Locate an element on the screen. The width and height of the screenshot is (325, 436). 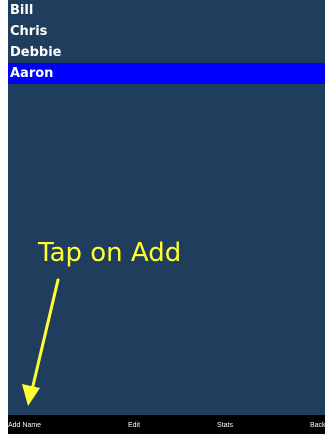
name-list-item: Debbie is located at coordinates (166, 52).